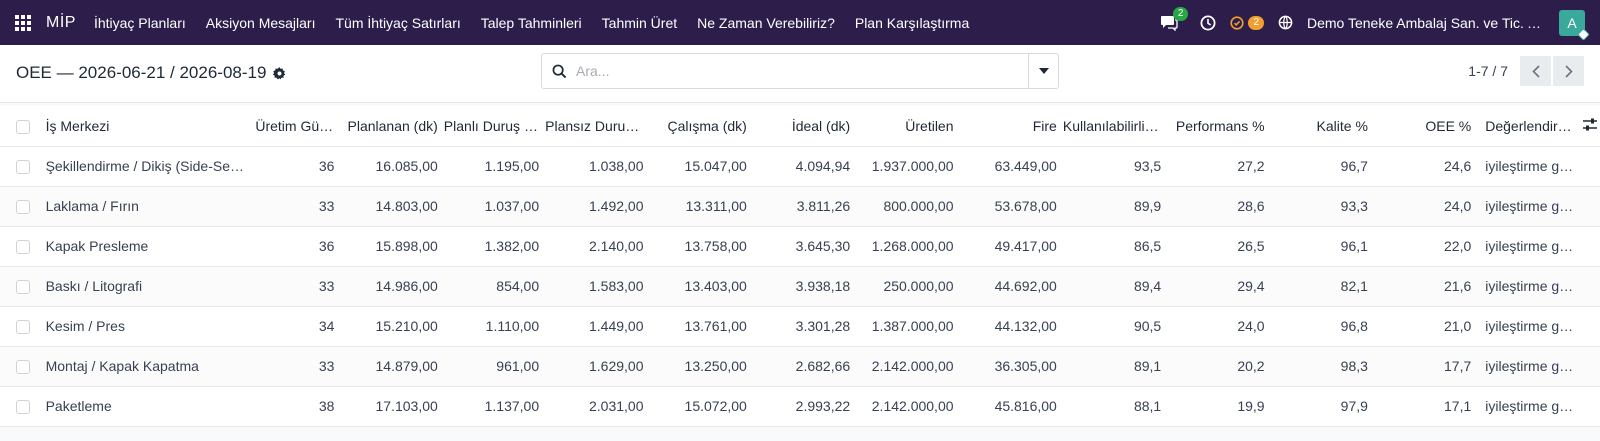  What do you see at coordinates (1219, 326) in the screenshot?
I see `cell-performans: 24,0` at bounding box center [1219, 326].